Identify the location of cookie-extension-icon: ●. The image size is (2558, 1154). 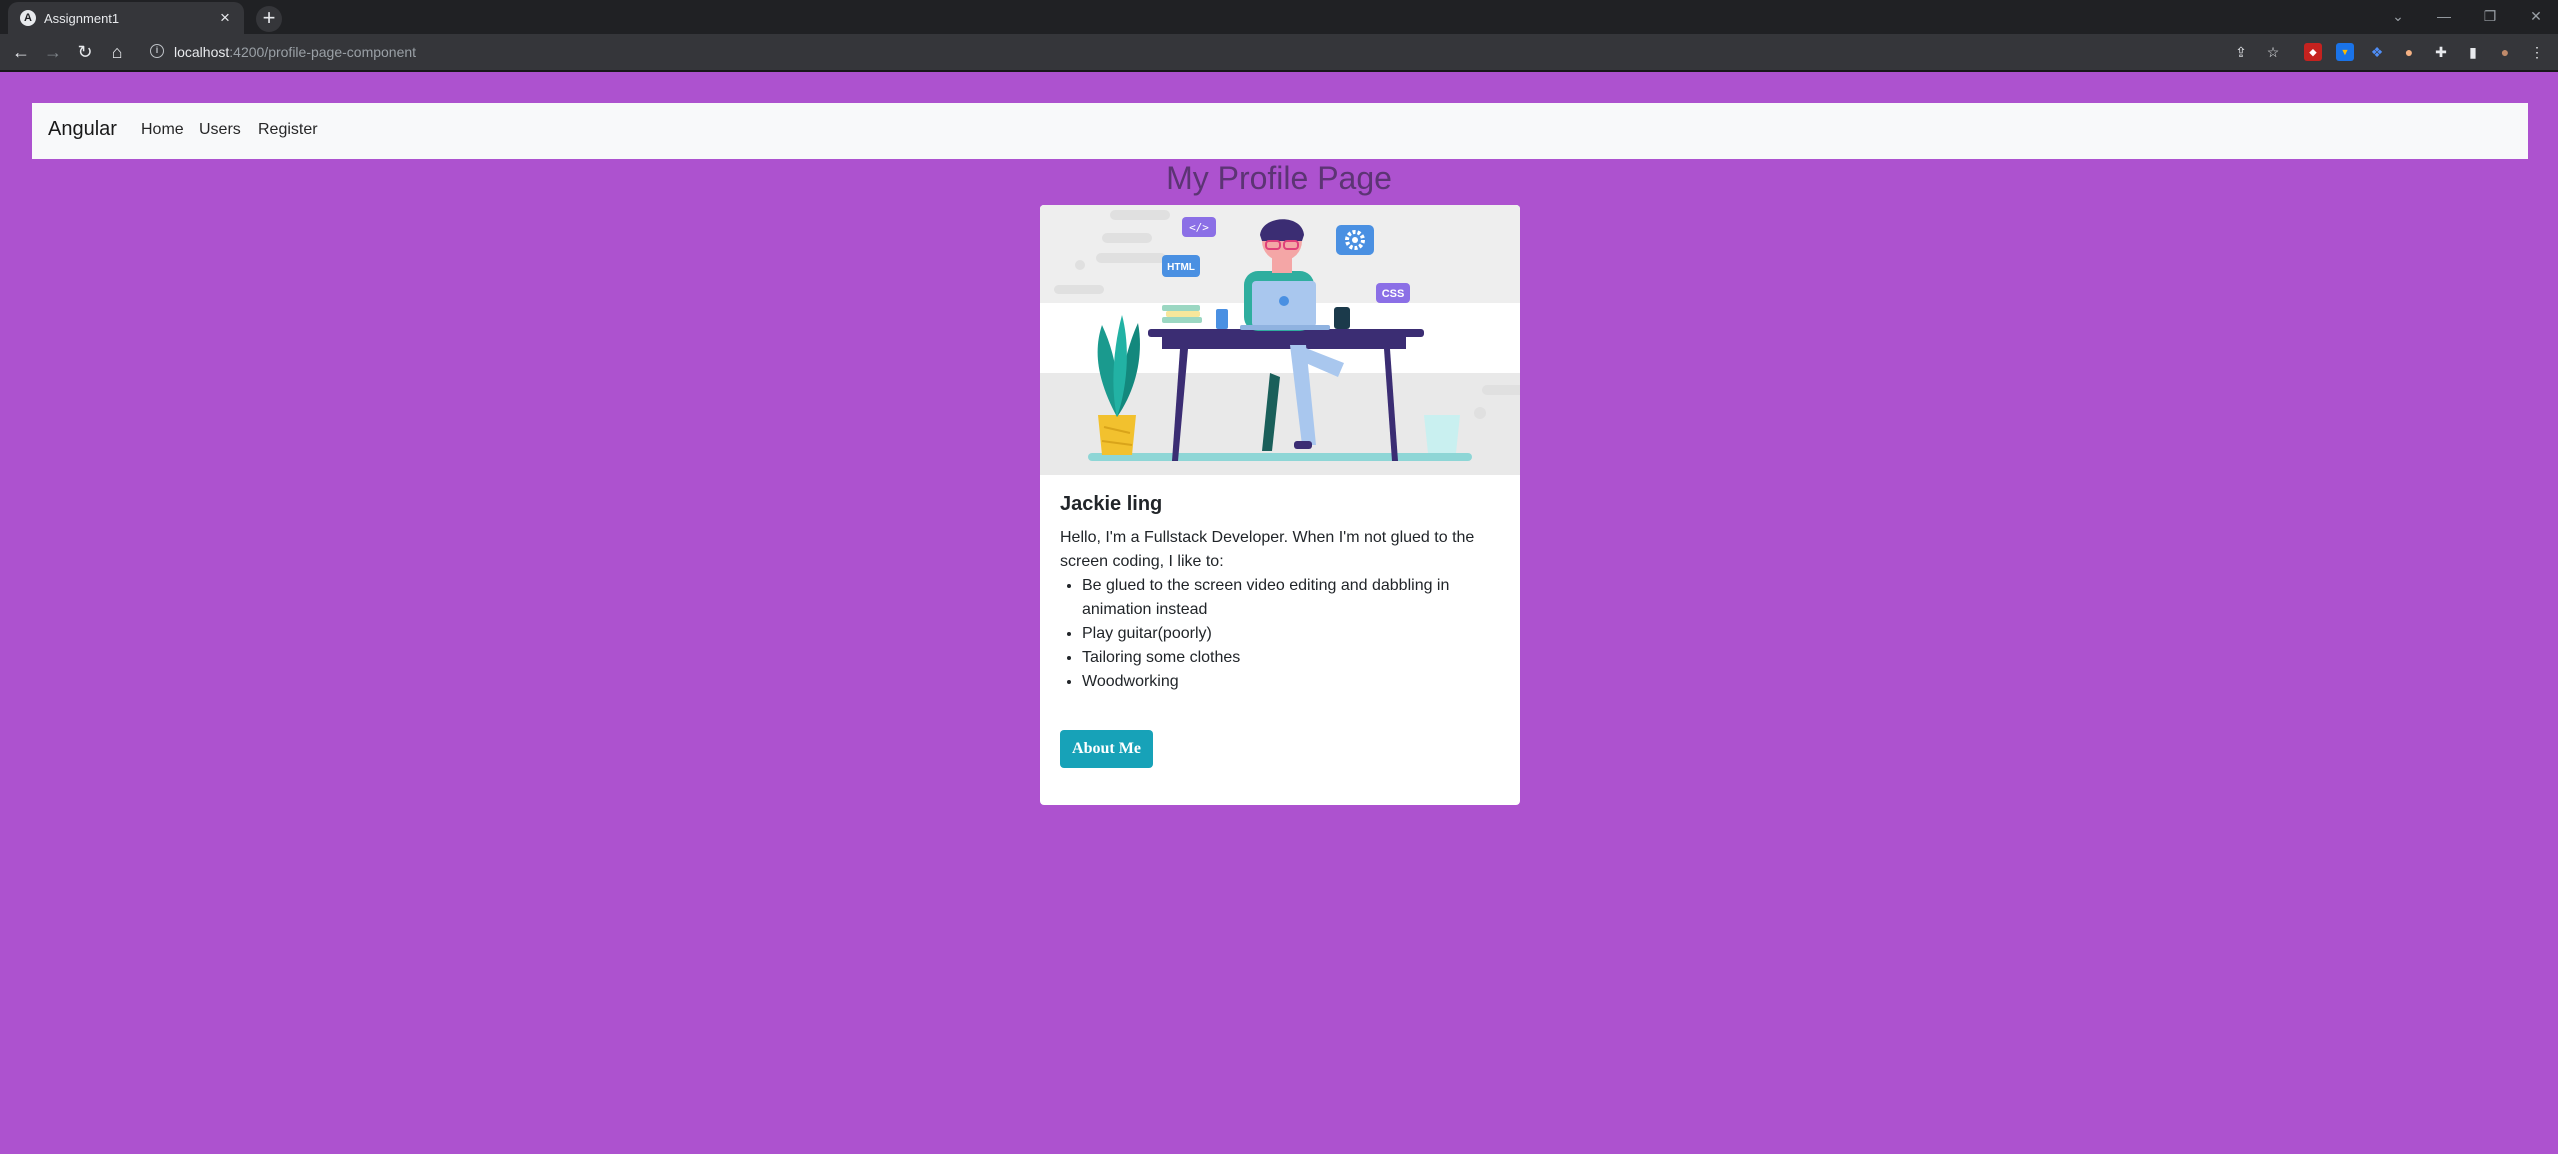
(2409, 52).